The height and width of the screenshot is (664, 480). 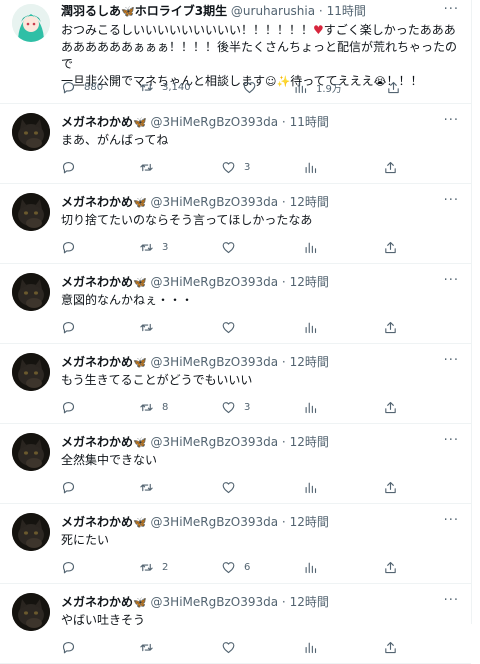 What do you see at coordinates (91, 11) in the screenshot?
I see `display-name: 潤羽るしあ` at bounding box center [91, 11].